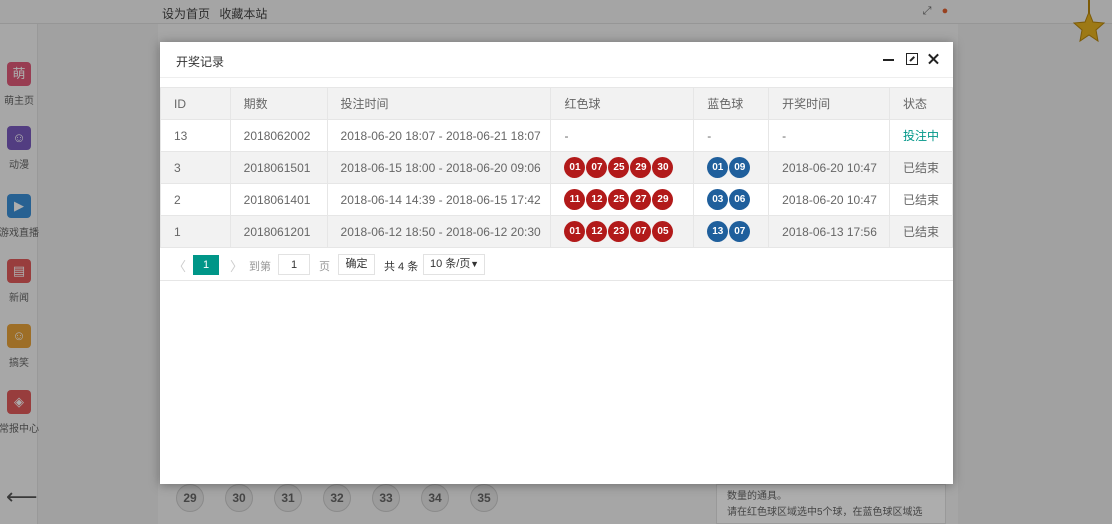 The width and height of the screenshot is (1112, 524). What do you see at coordinates (294, 264) in the screenshot?
I see `goto-page-input` at bounding box center [294, 264].